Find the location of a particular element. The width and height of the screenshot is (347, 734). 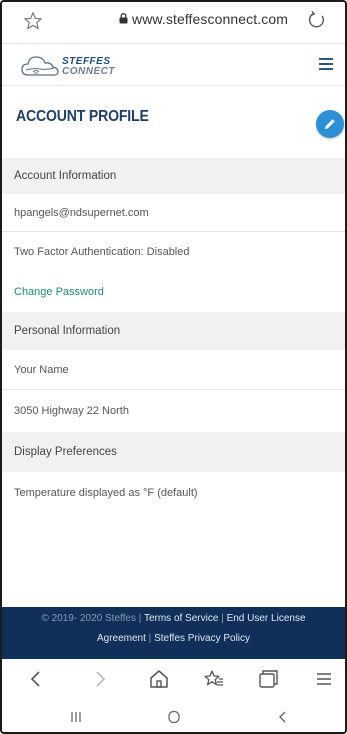

section-label: Display Preferences is located at coordinates (65, 452).